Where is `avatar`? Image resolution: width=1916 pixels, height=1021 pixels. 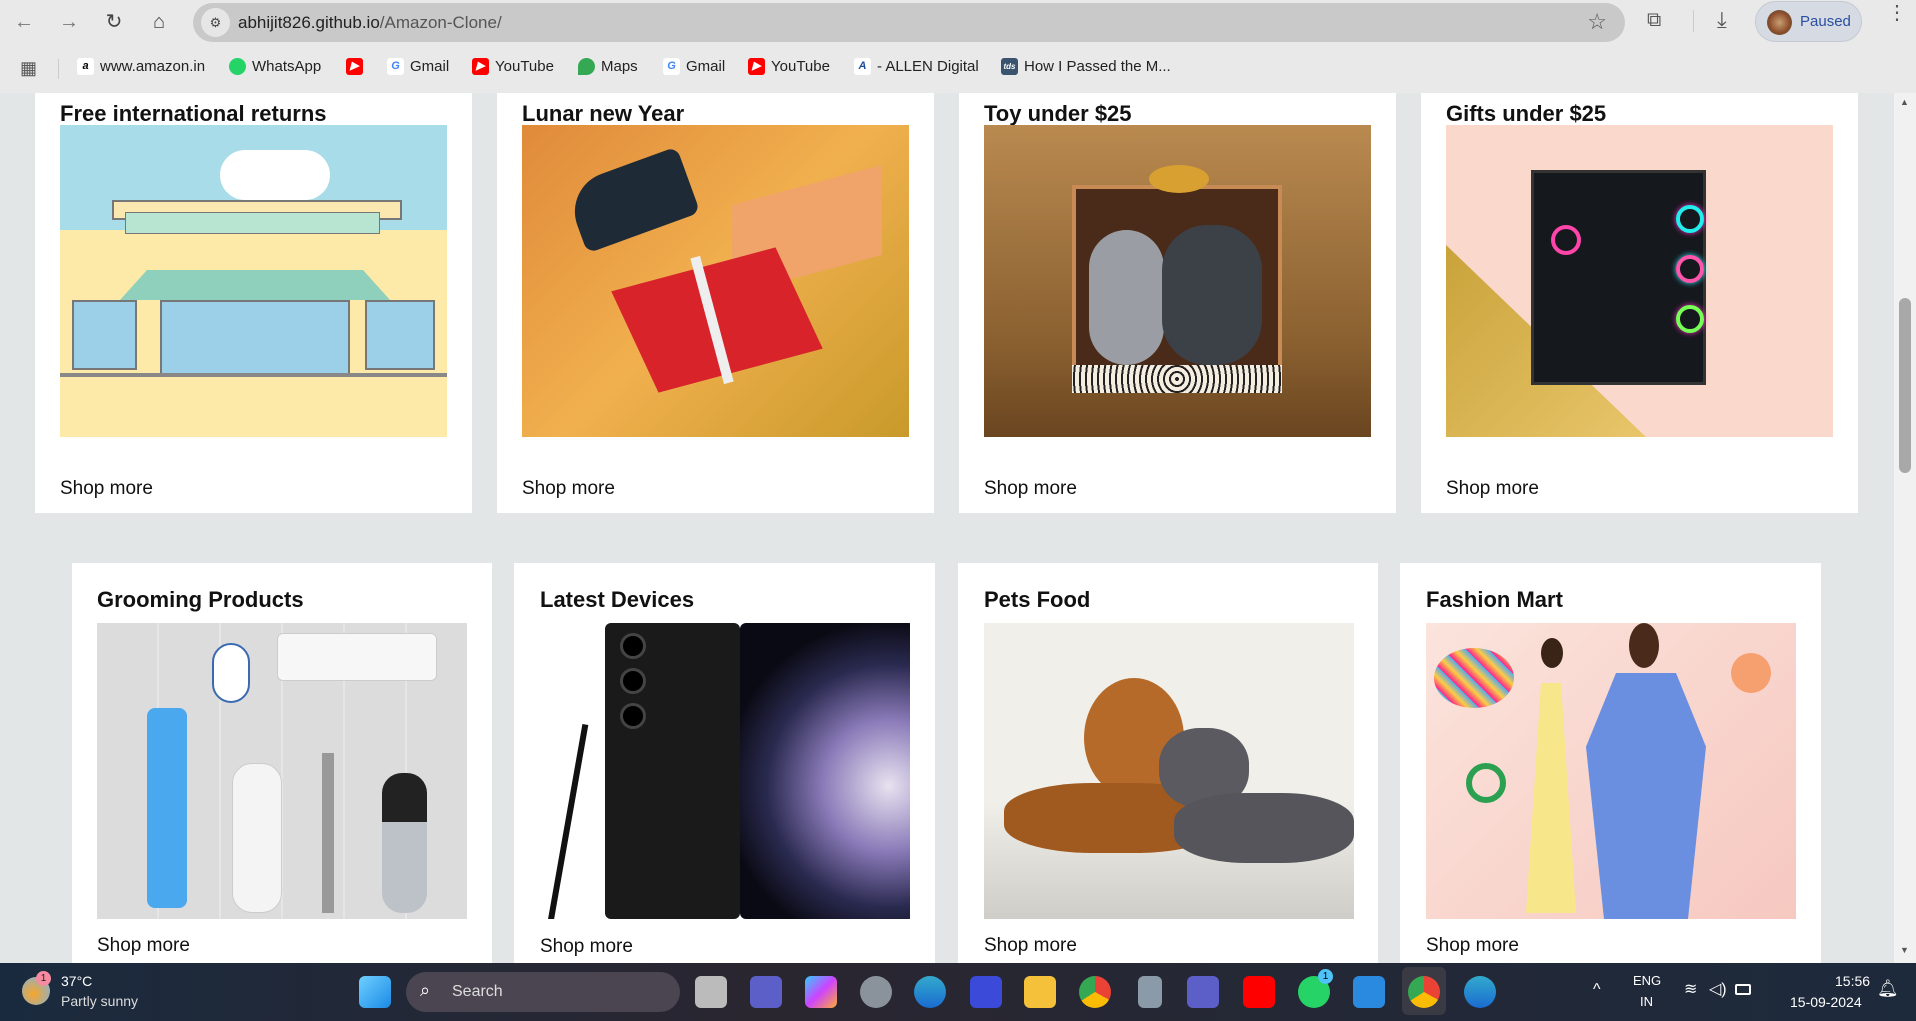
avatar is located at coordinates (1779, 22).